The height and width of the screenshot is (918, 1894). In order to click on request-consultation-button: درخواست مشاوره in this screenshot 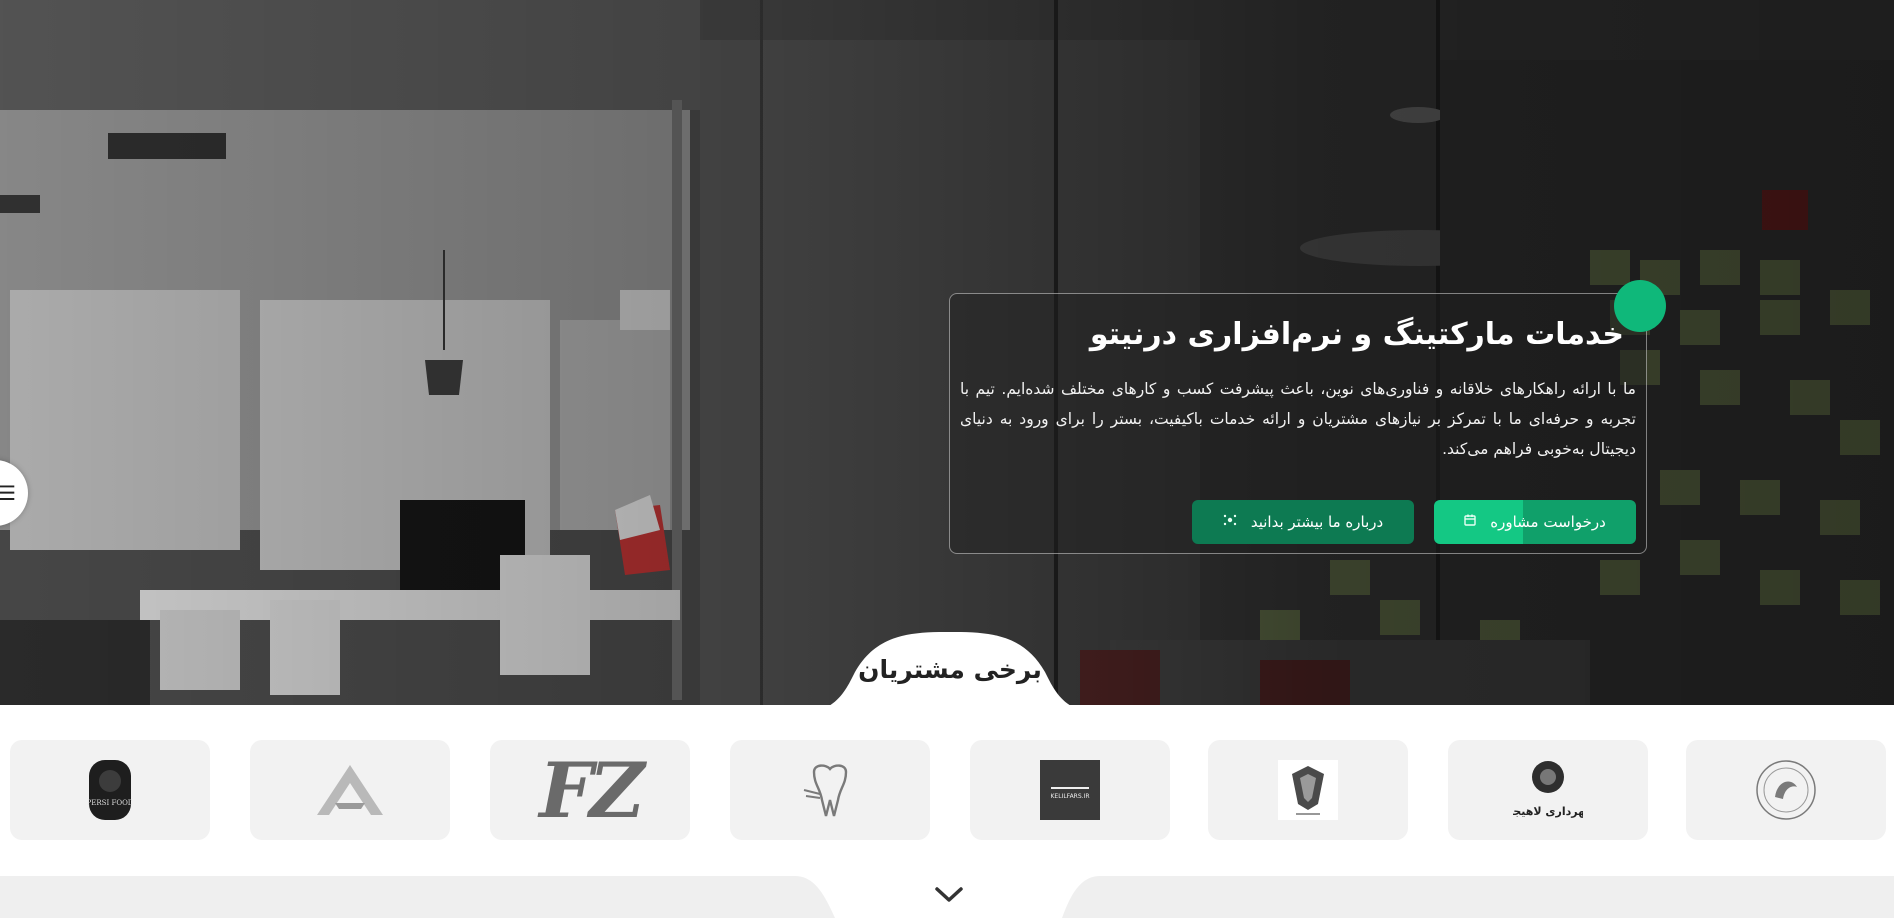, I will do `click(1535, 522)`.